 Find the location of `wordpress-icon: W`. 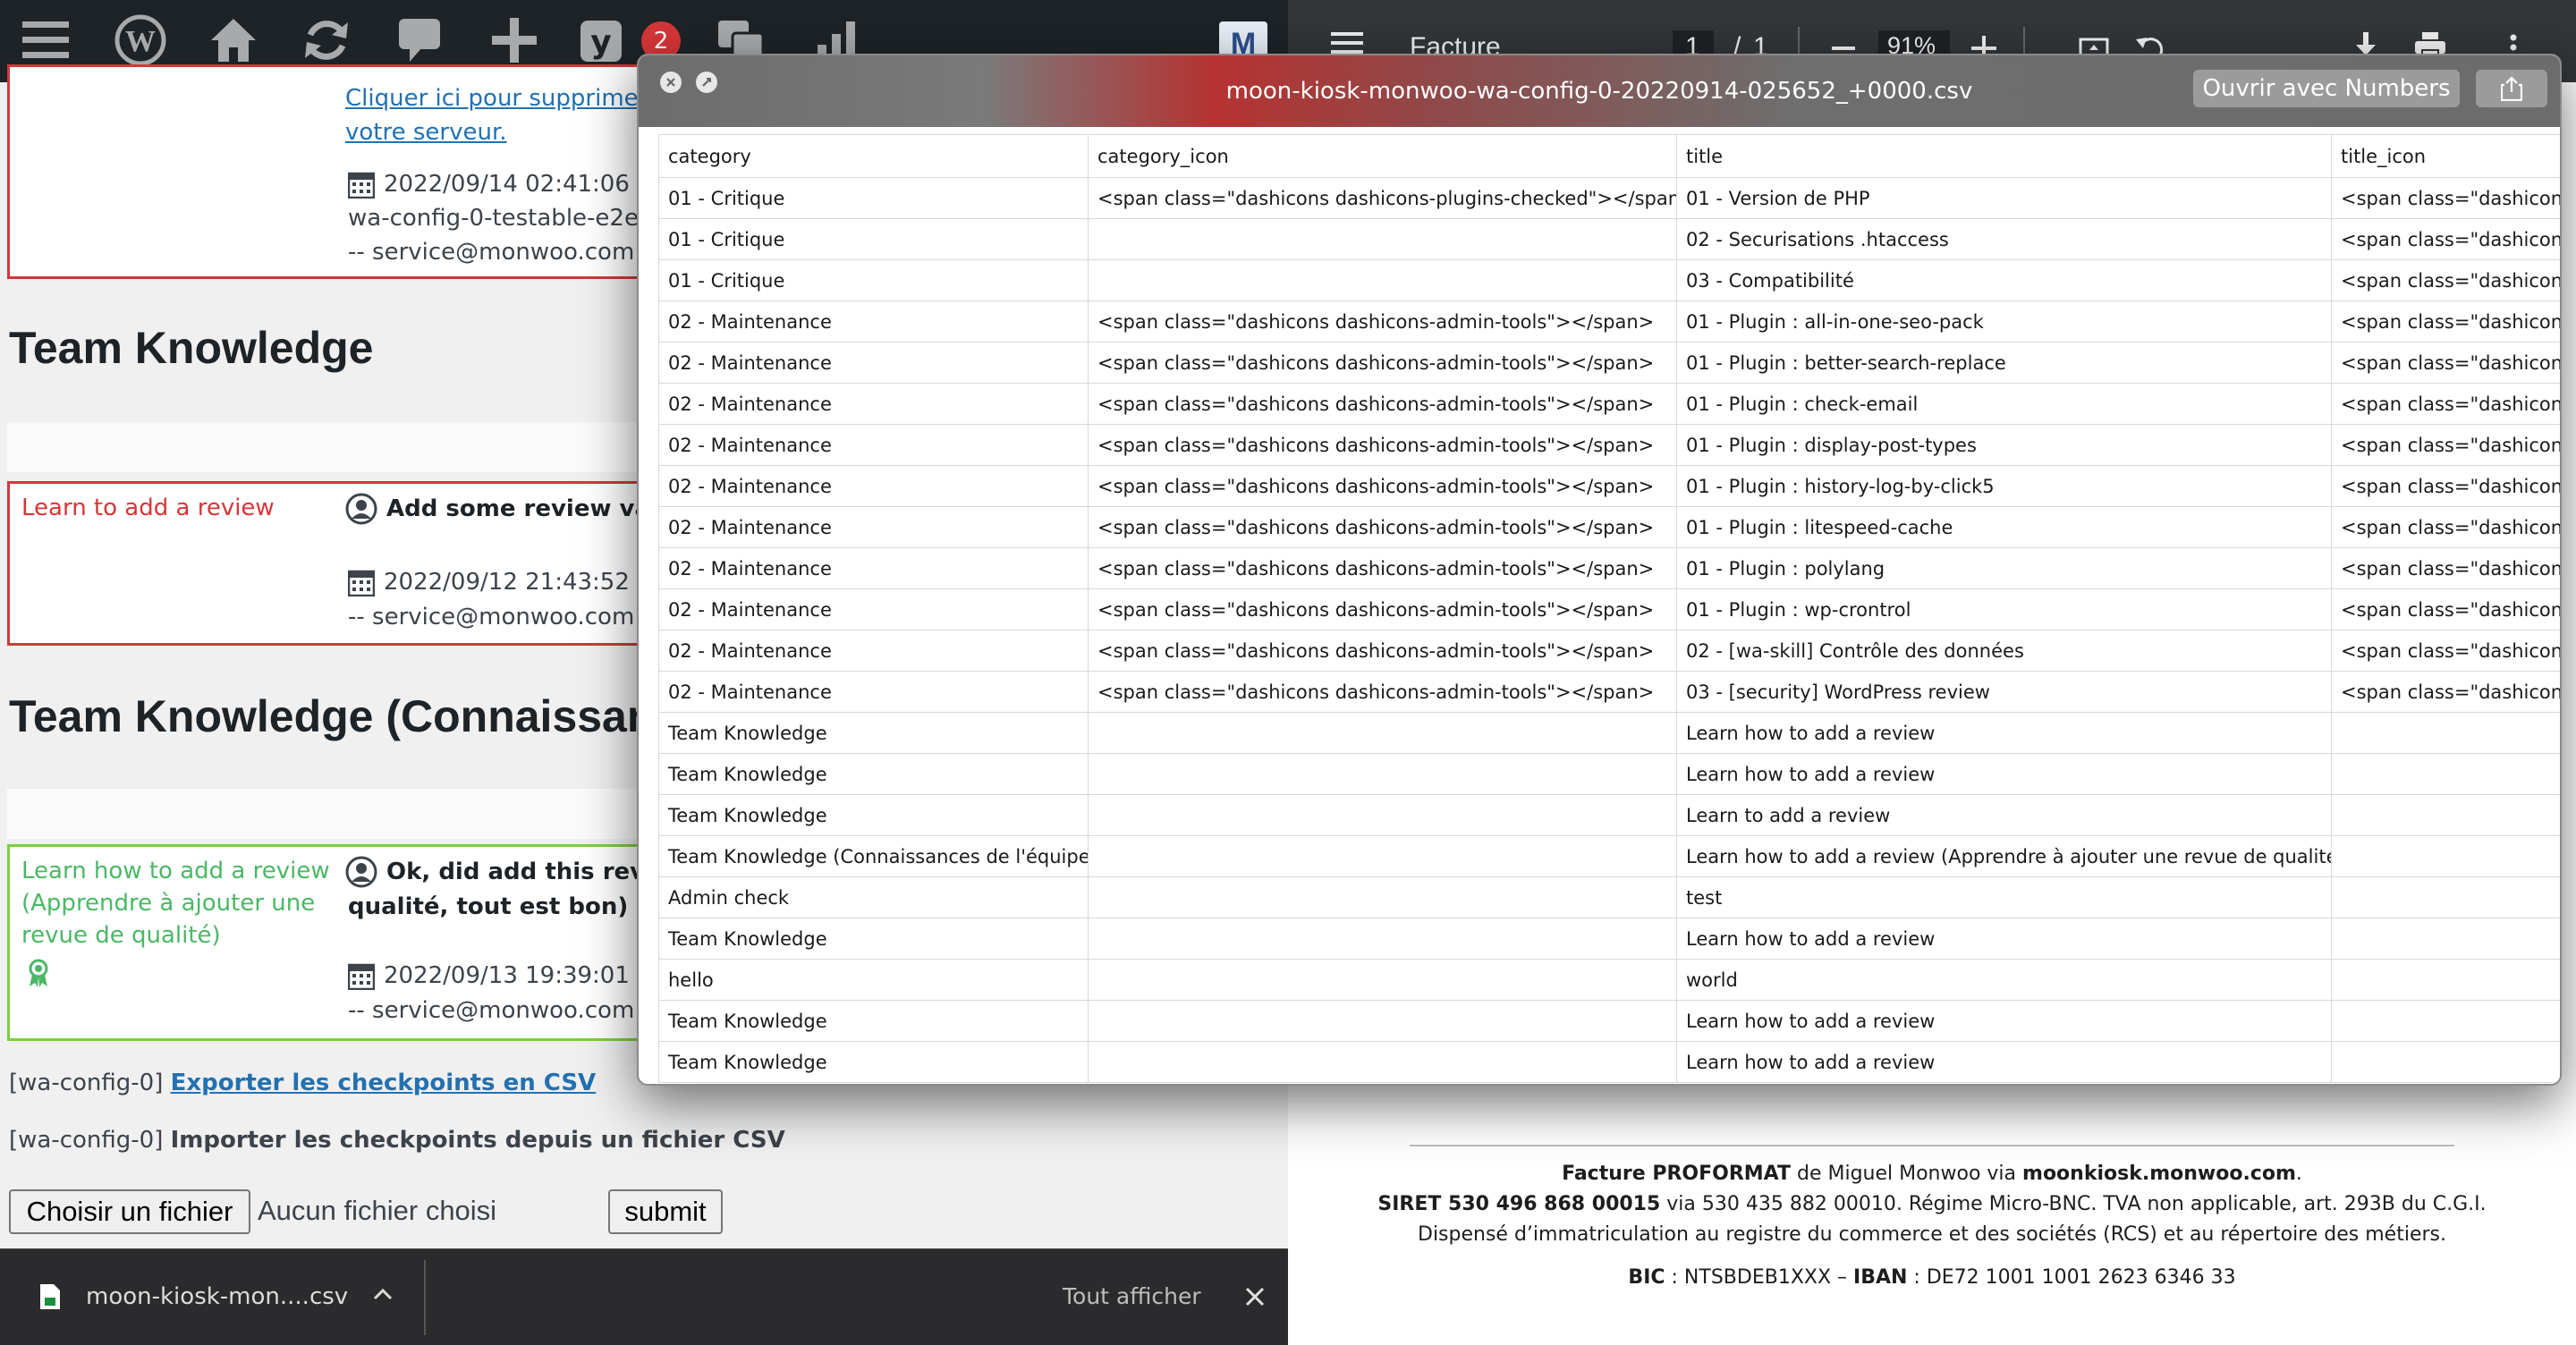

wordpress-icon: W is located at coordinates (140, 40).